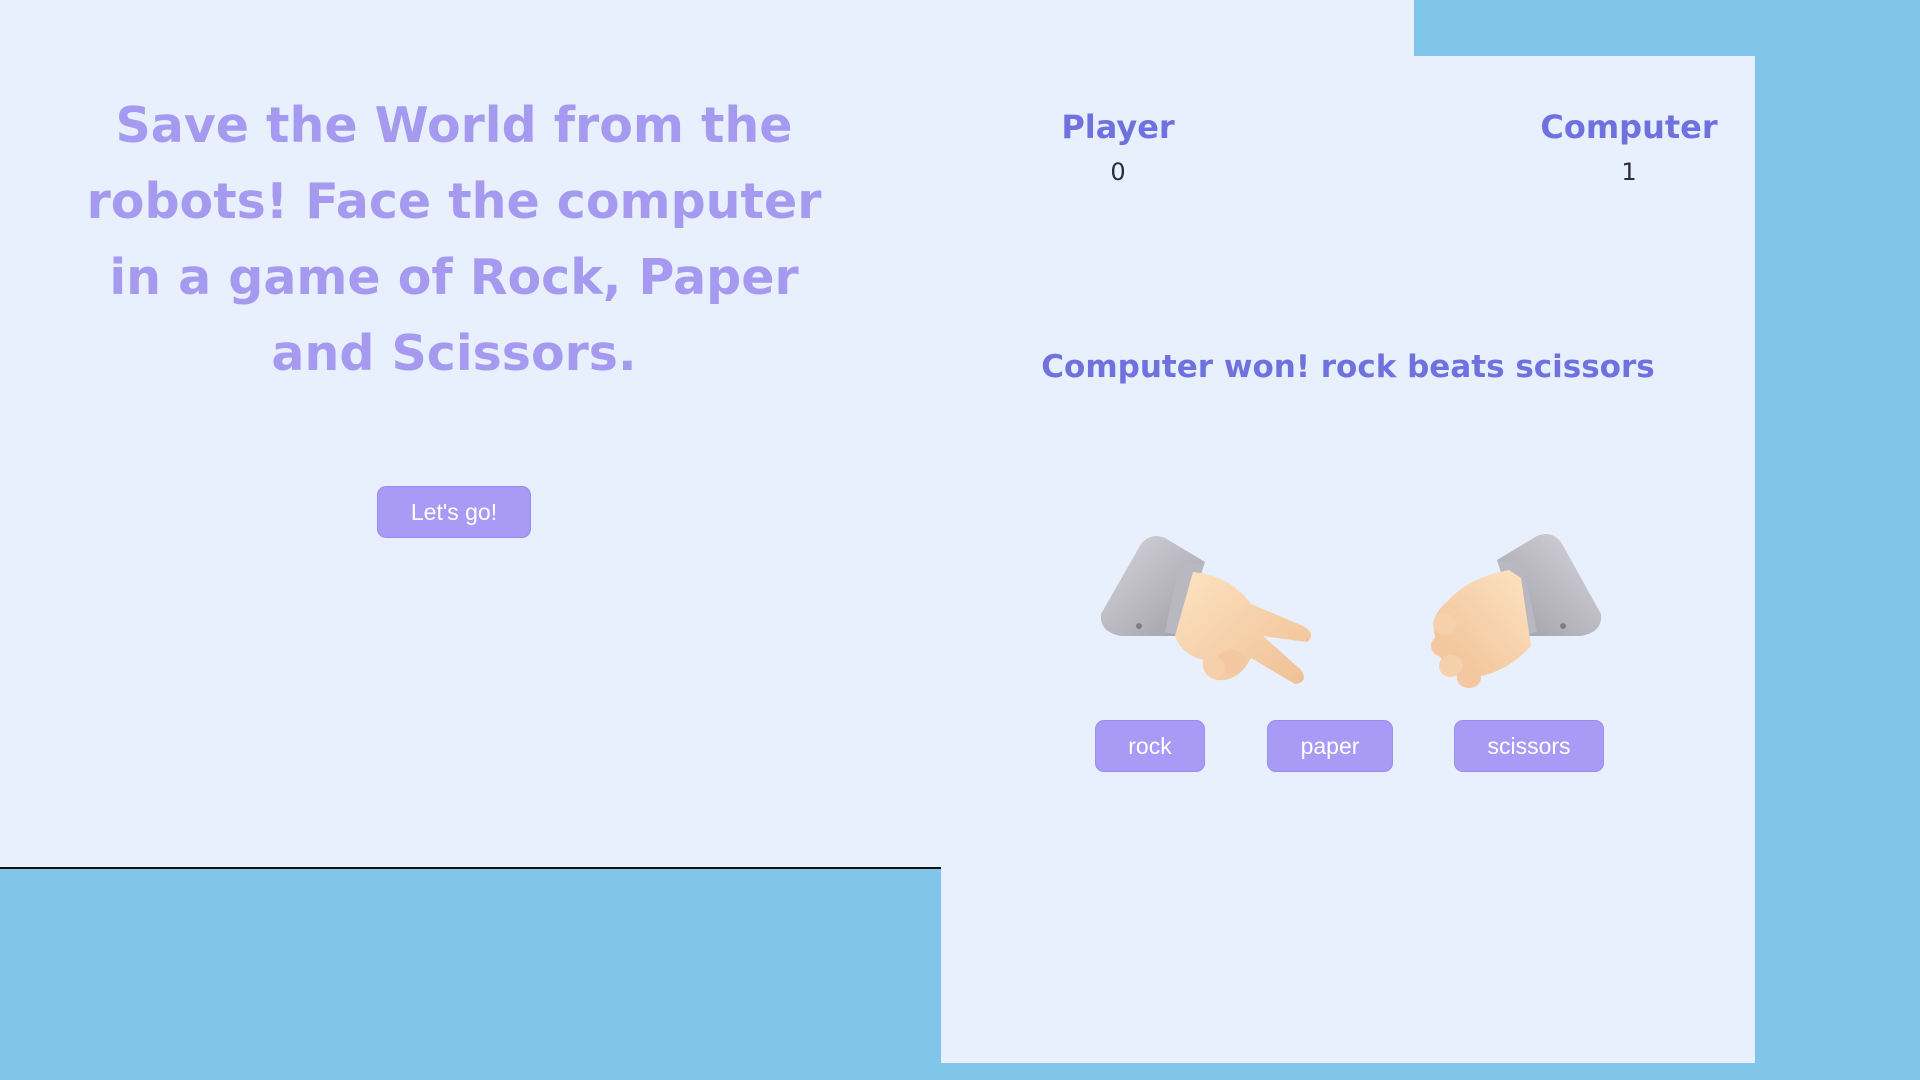  I want to click on player-score-value: 0, so click(1118, 172).